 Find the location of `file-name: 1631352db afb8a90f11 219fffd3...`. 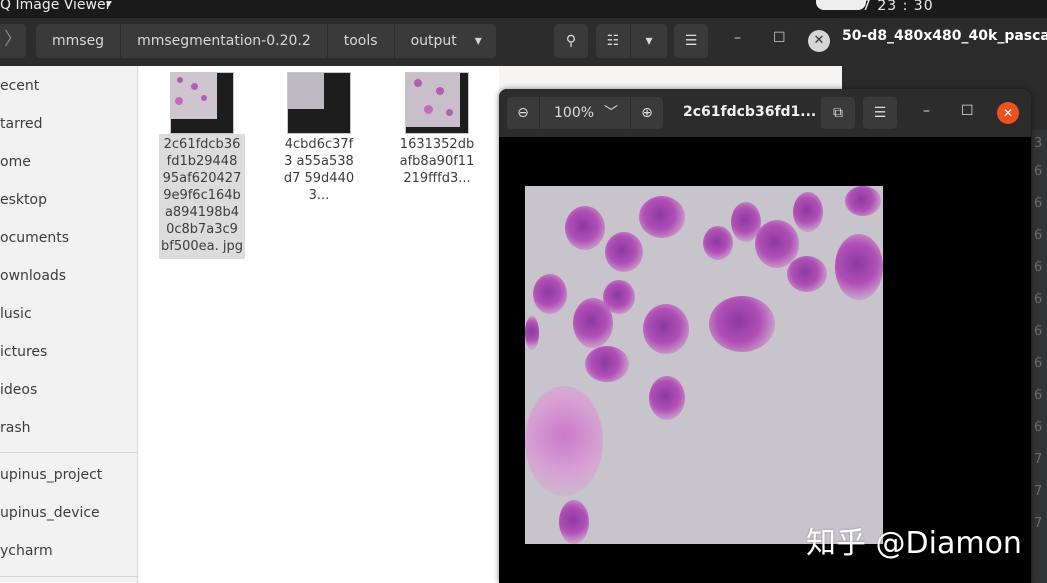

file-name: 1631352db afb8a90f11 219fffd3... is located at coordinates (437, 161).